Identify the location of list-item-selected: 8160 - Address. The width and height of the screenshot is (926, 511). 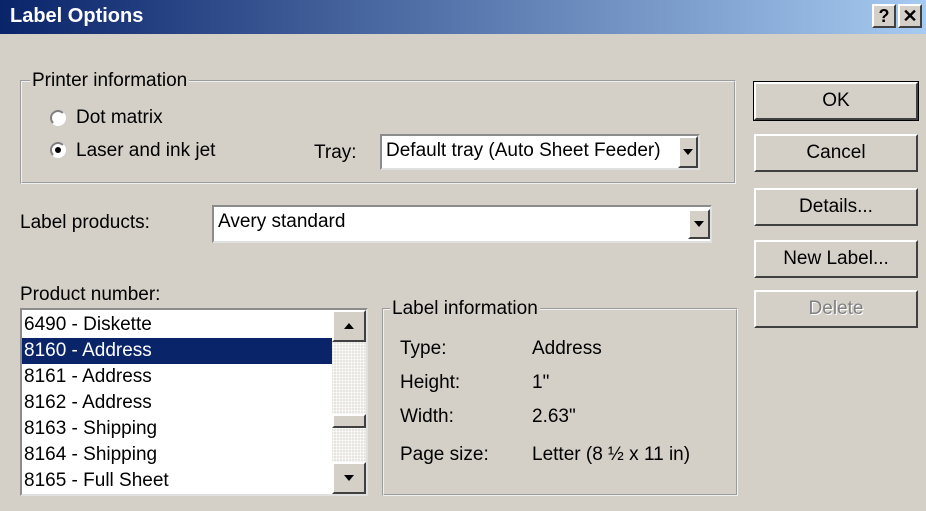
(177, 351).